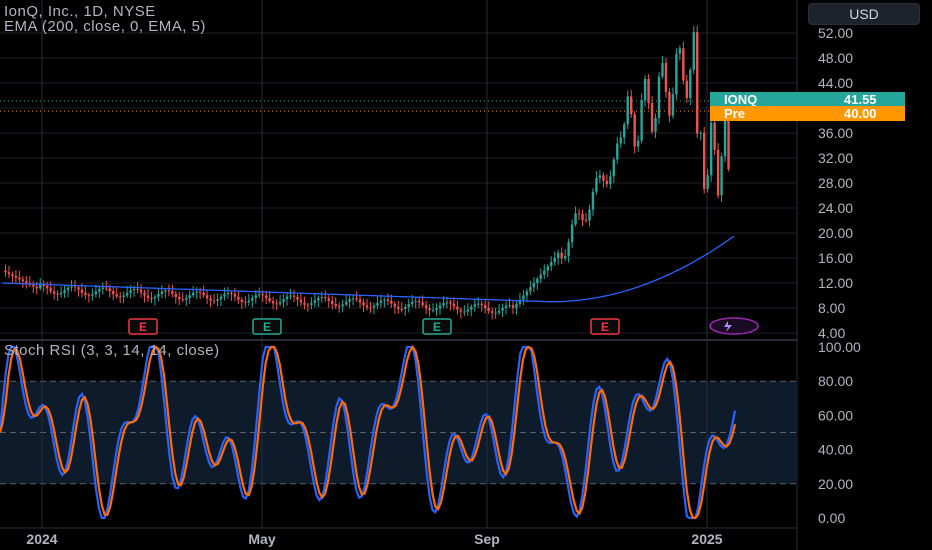 Image resolution: width=932 pixels, height=550 pixels. I want to click on price-axis-label: 16.00, so click(835, 258).